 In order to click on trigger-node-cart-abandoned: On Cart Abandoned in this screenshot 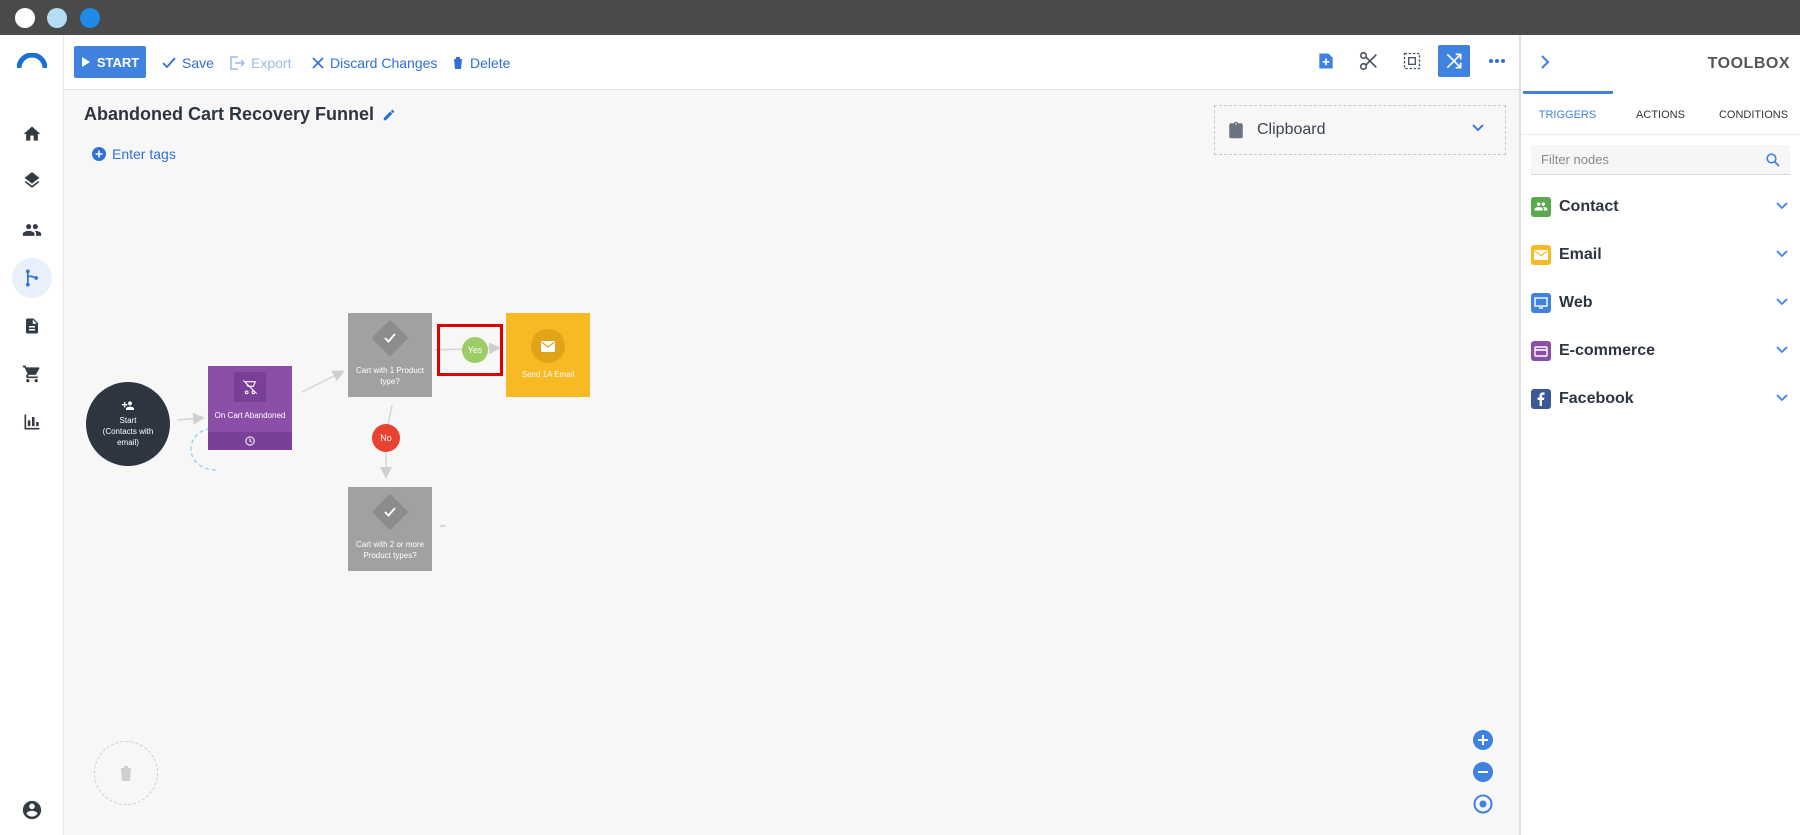, I will do `click(250, 408)`.